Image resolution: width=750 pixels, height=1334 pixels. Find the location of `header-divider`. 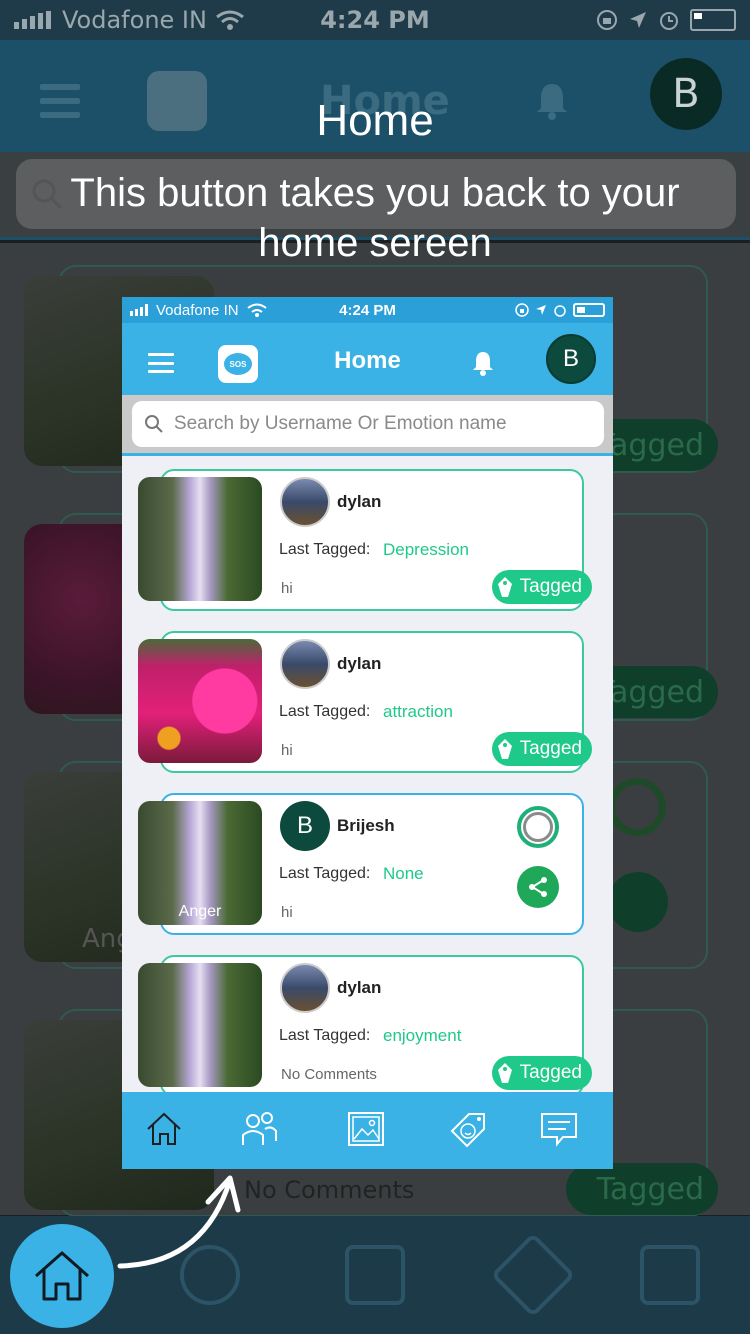

header-divider is located at coordinates (367, 454).